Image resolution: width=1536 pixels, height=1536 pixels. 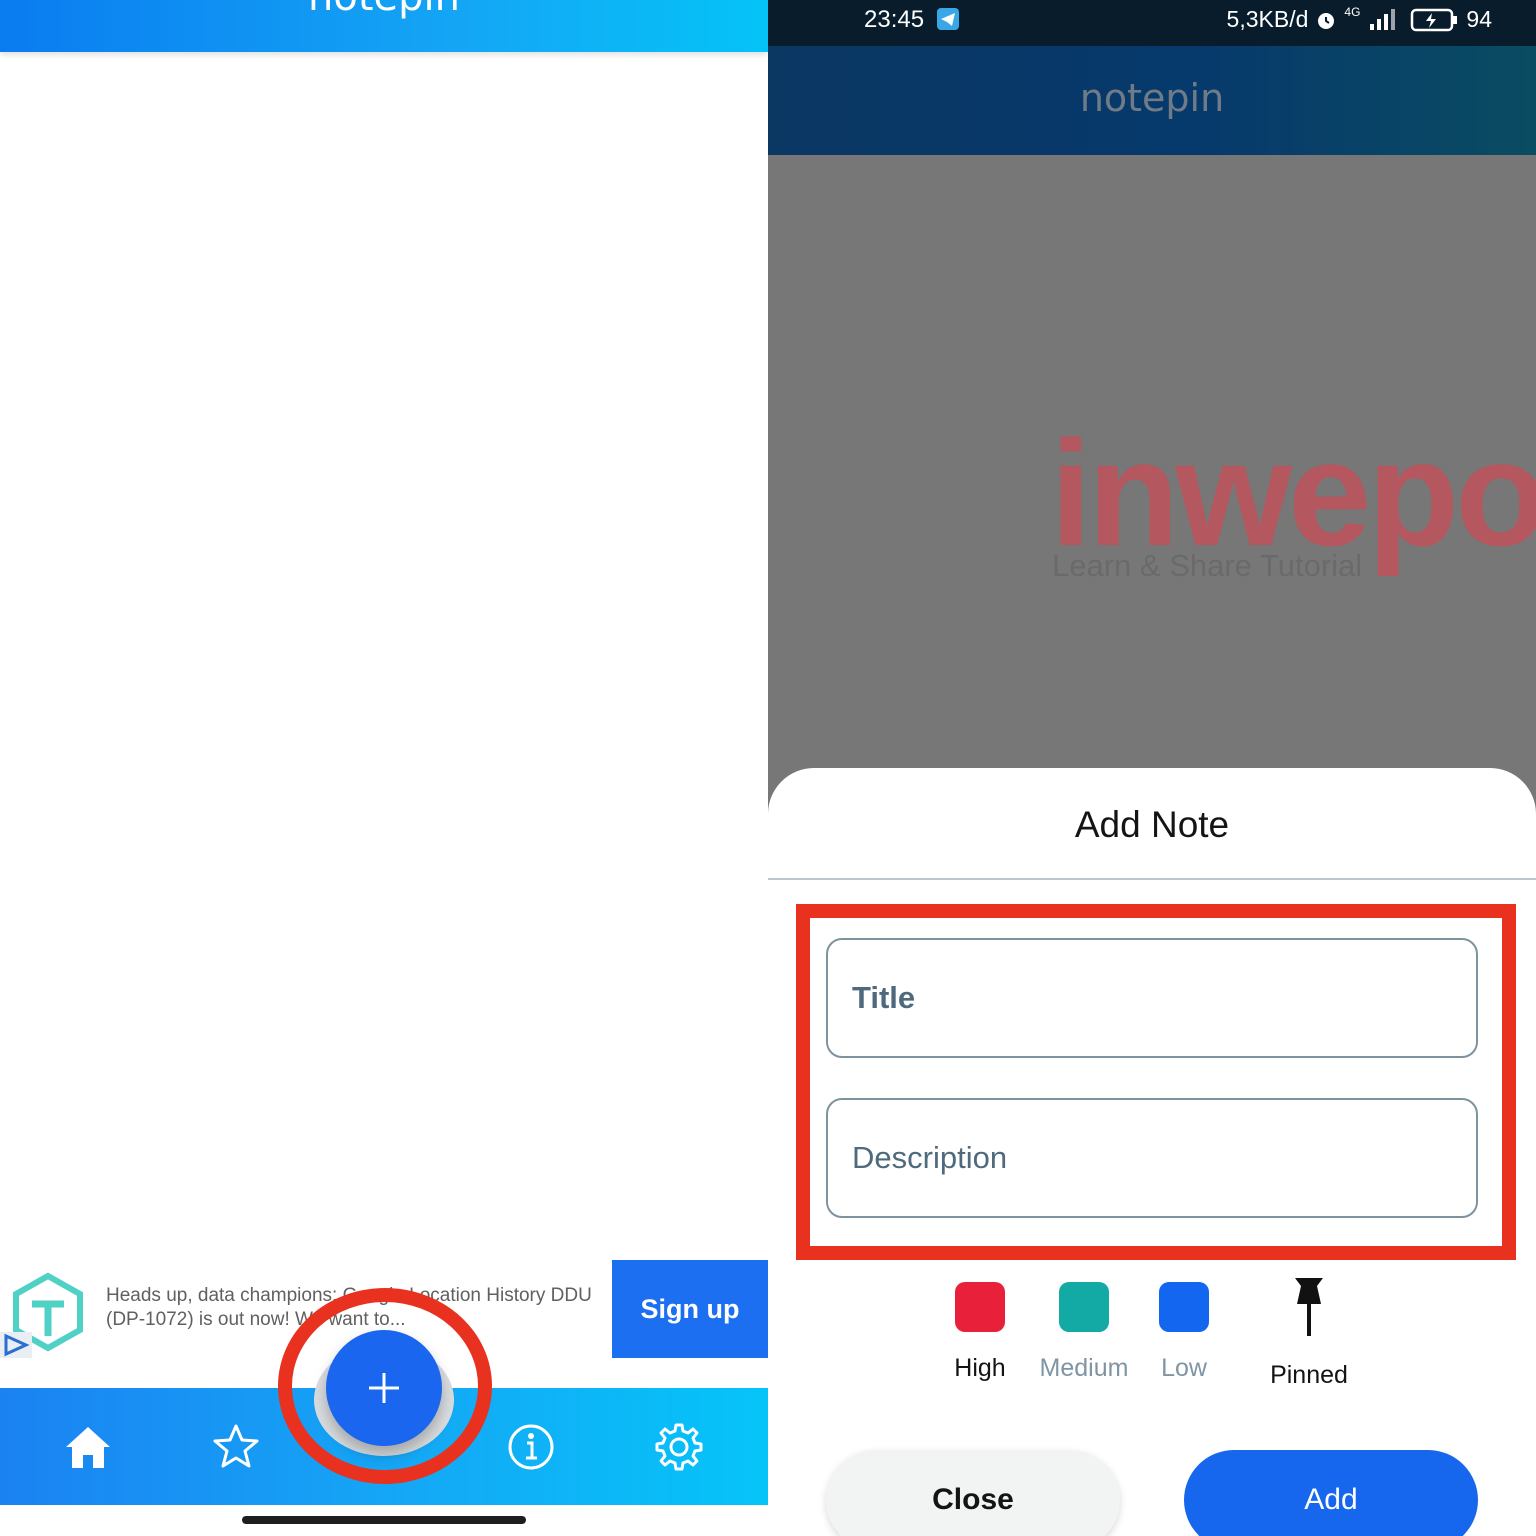 I want to click on pinned-toggle: Pinned, so click(x=1309, y=1333).